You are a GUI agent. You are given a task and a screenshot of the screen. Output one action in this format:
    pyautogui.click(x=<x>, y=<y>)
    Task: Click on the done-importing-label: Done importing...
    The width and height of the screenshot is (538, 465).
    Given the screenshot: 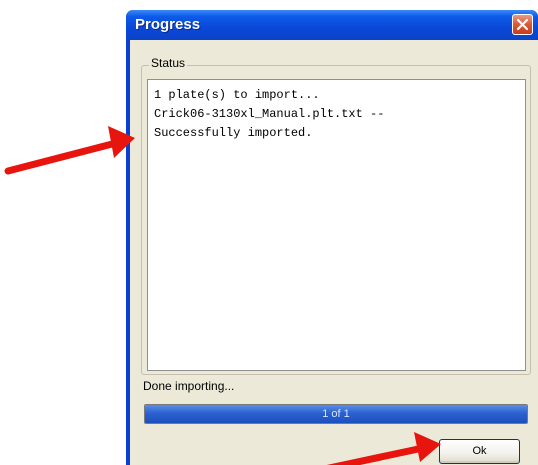 What is the action you would take?
    pyautogui.click(x=189, y=386)
    